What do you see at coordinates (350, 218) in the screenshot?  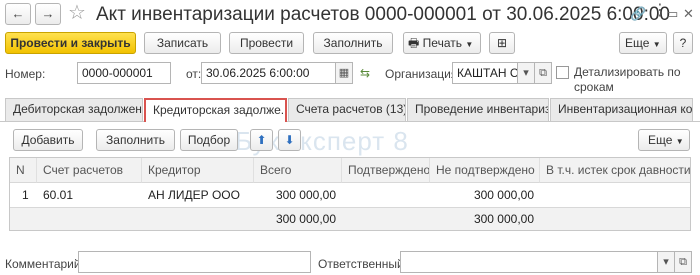 I see `table-footer: 300 000,00 300 000,00` at bounding box center [350, 218].